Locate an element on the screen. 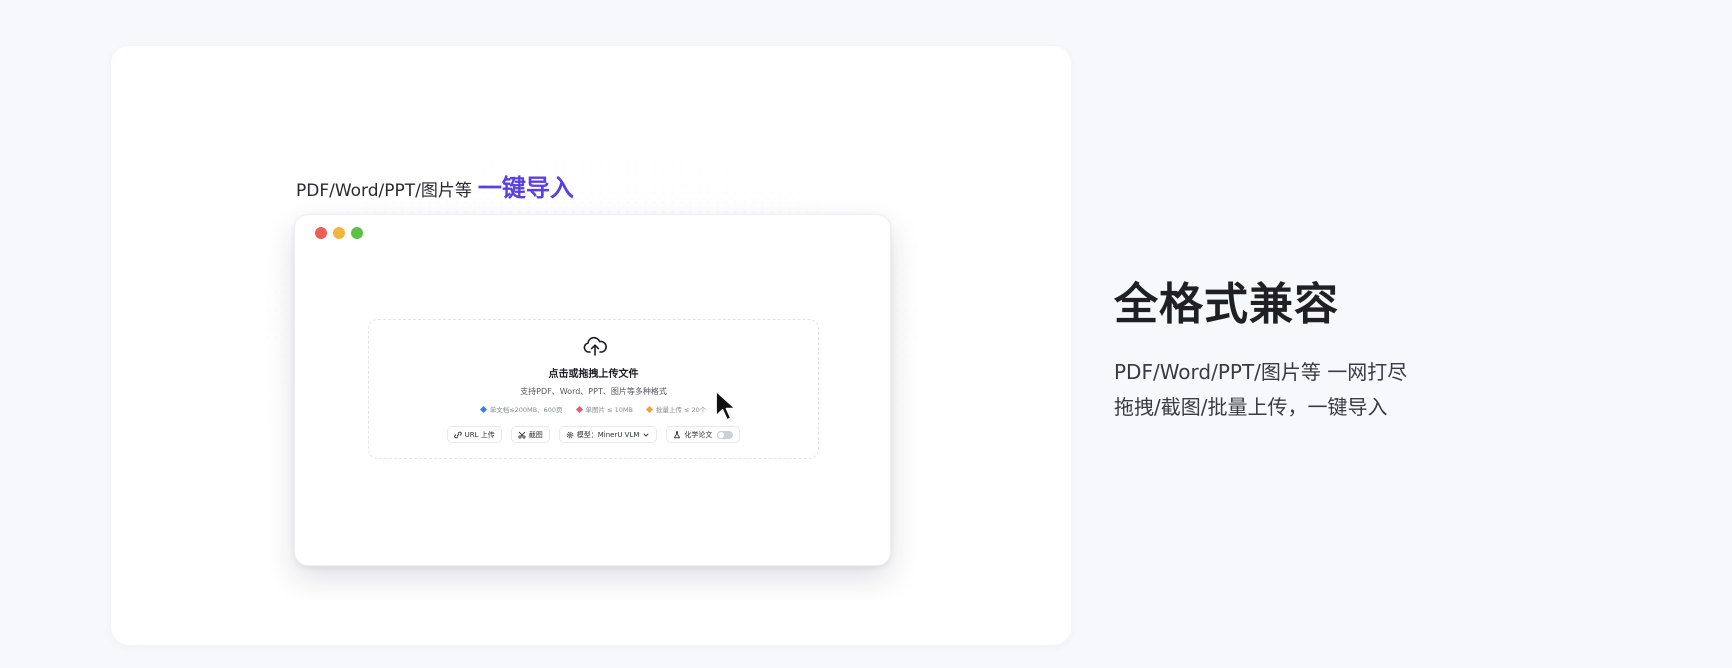 The width and height of the screenshot is (1732, 668). mouse-pointer-icon is located at coordinates (726, 405).